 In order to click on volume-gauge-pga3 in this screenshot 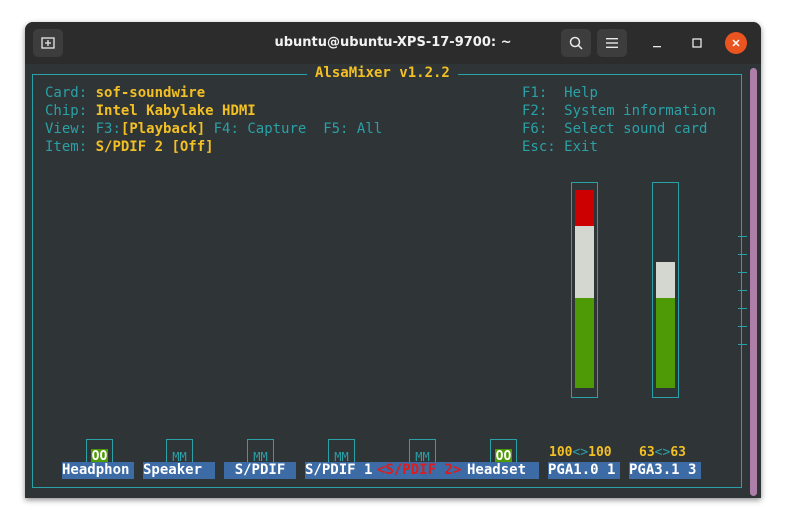, I will do `click(665, 290)`.